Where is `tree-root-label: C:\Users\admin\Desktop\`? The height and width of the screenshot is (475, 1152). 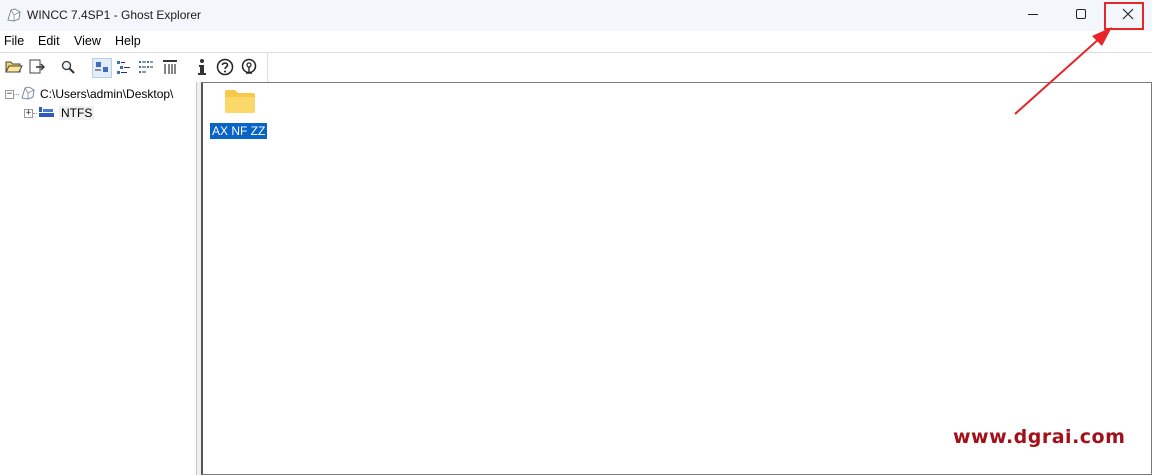 tree-root-label: C:\Users\admin\Desktop\ is located at coordinates (107, 94).